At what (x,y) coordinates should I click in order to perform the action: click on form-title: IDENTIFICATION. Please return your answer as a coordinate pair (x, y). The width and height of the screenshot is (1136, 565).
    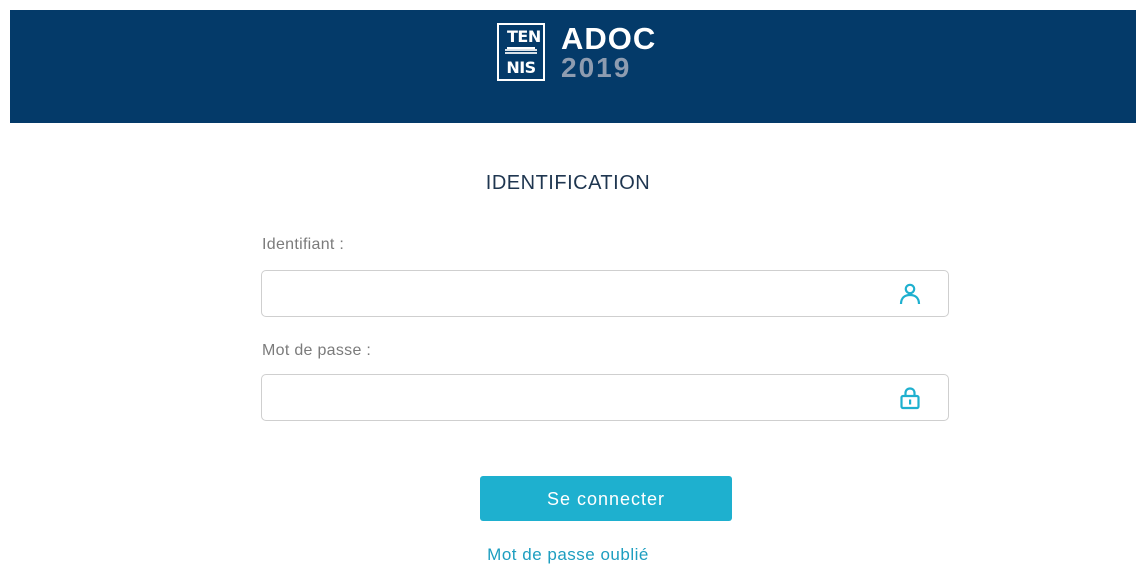
    Looking at the image, I should click on (568, 183).